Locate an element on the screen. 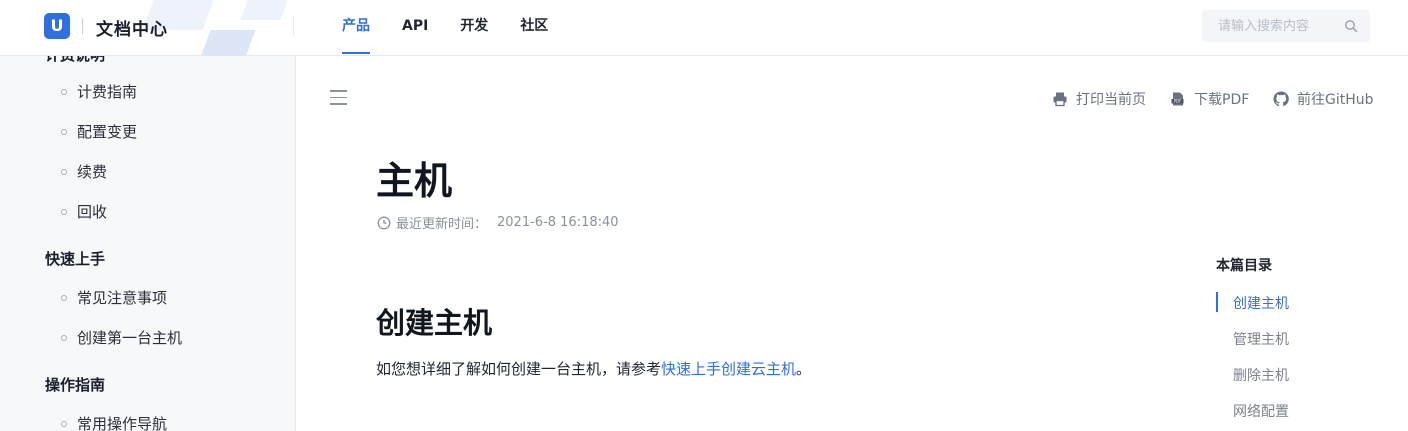 This screenshot has height=431, width=1408. toc-item-create-host: 创建主机 is located at coordinates (1261, 303).